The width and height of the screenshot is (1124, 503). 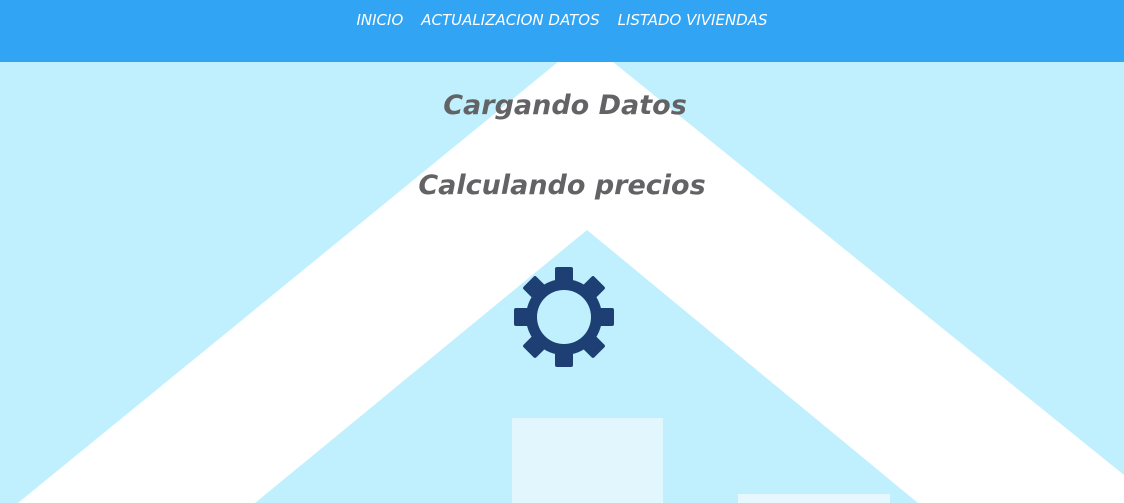 I want to click on house-window, so click(x=814, y=498).